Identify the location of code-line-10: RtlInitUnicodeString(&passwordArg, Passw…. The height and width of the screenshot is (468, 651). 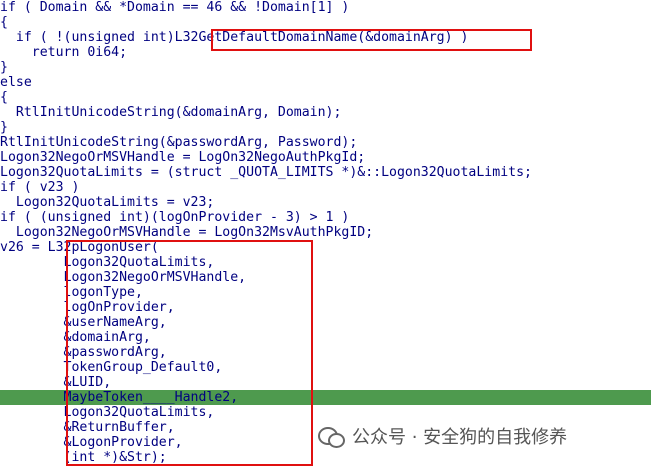
(179, 142).